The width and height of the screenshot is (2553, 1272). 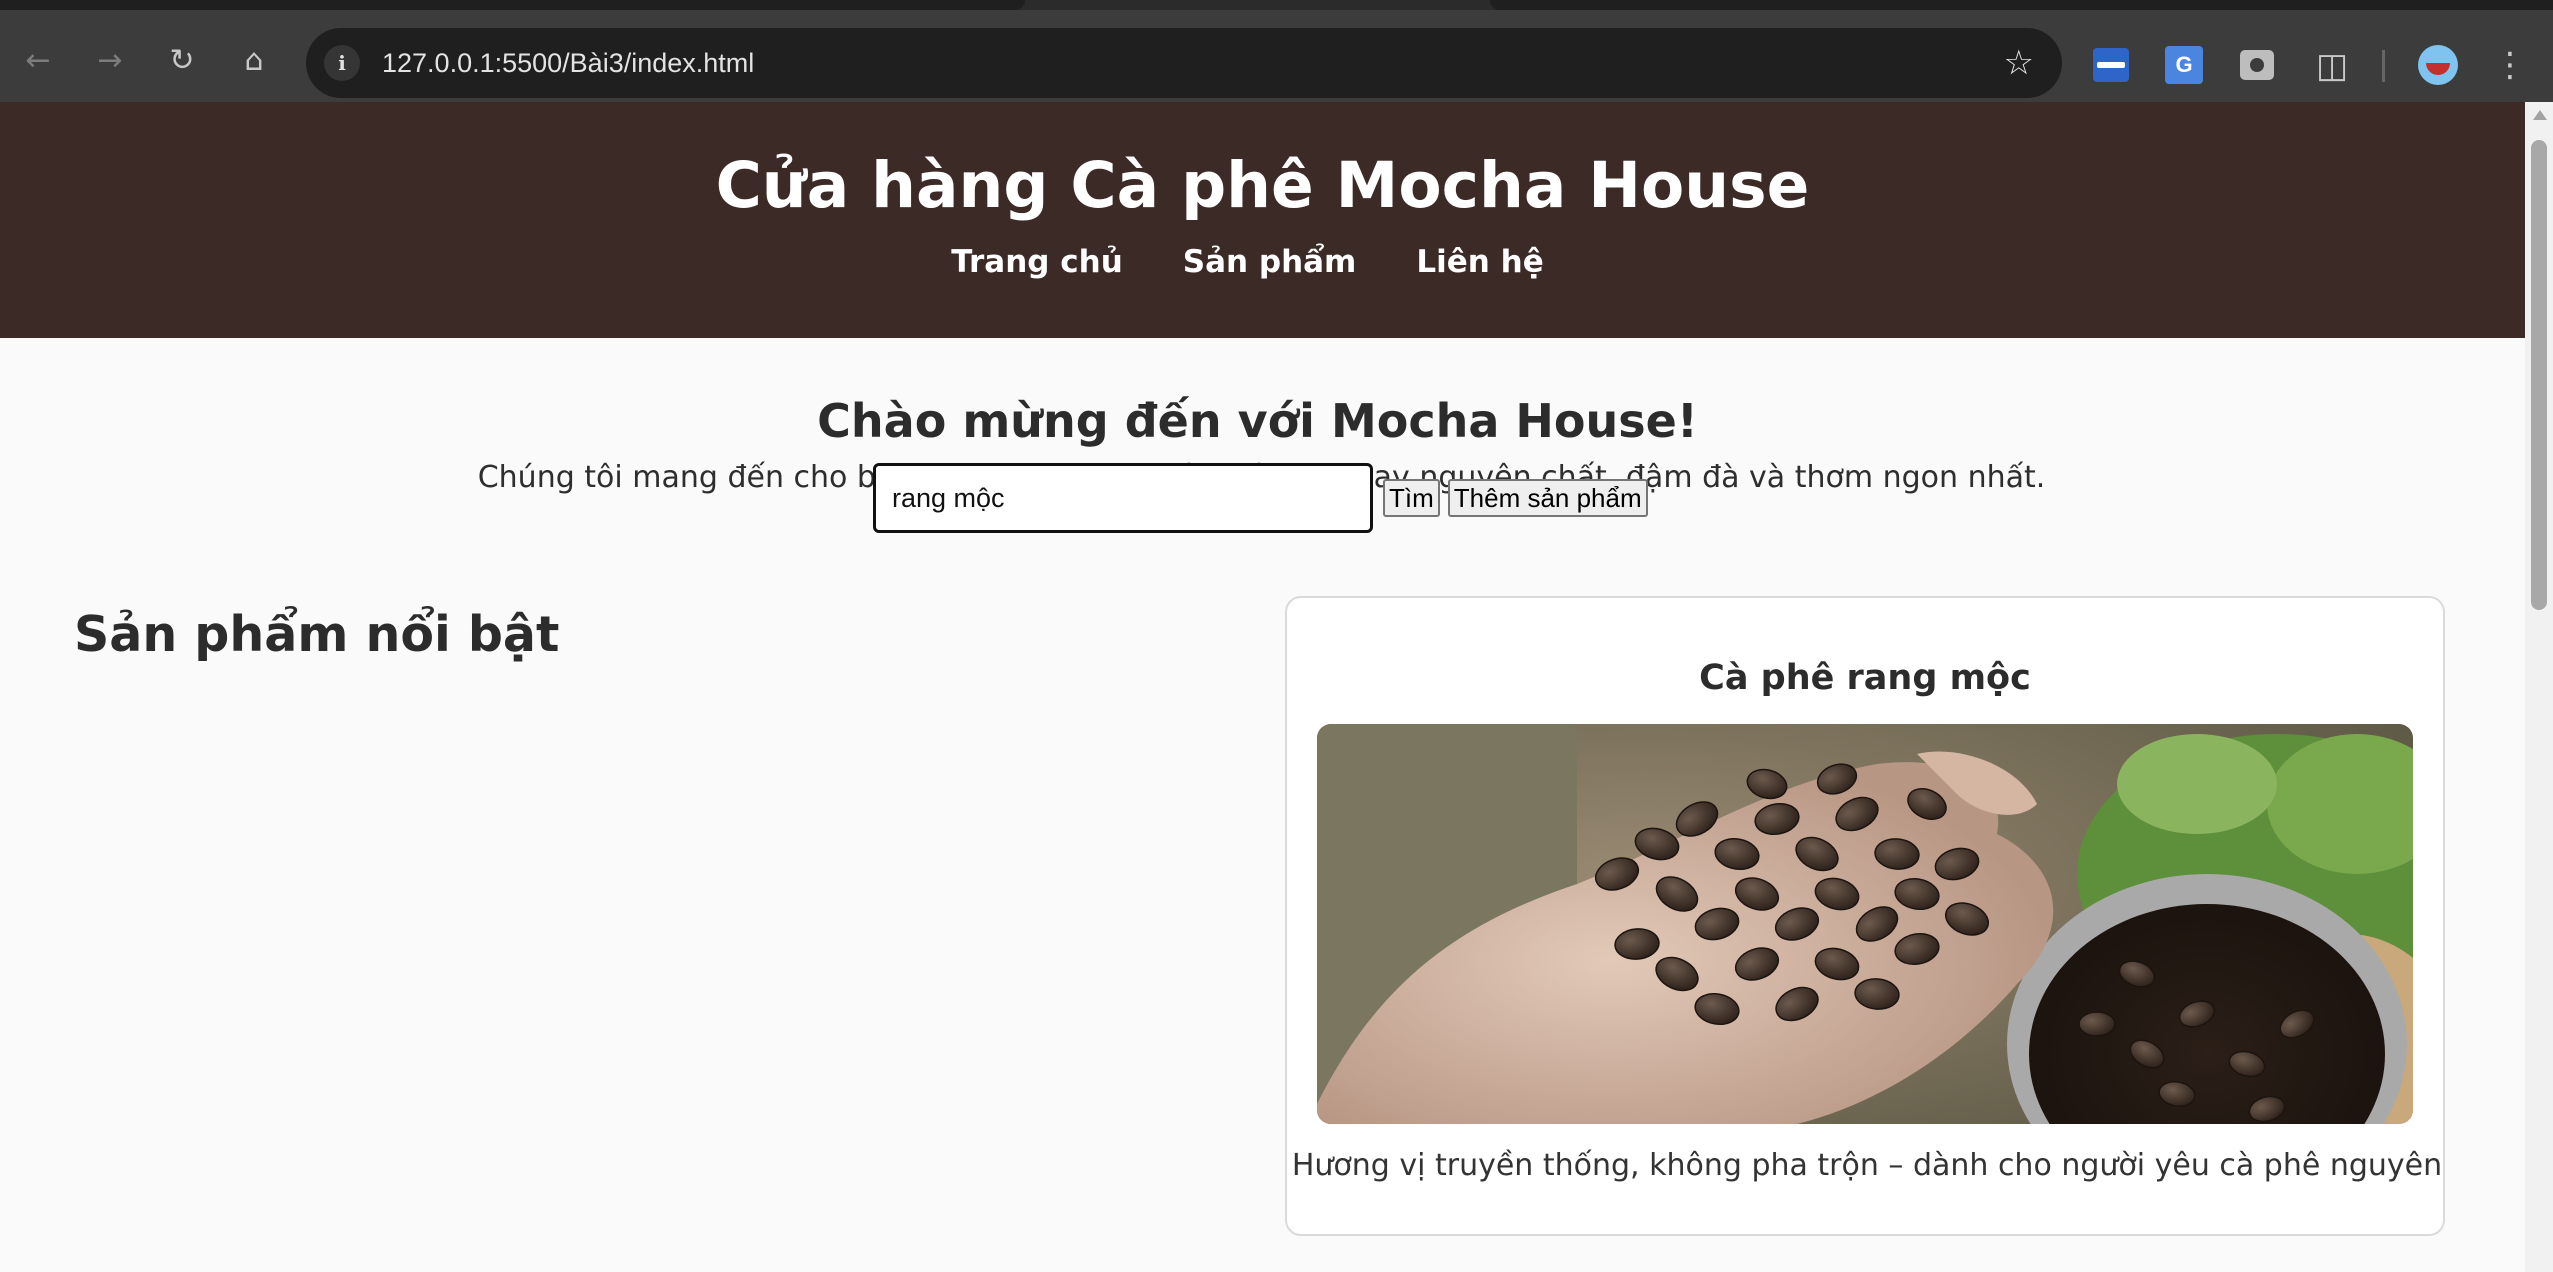 What do you see at coordinates (512, 5) in the screenshot?
I see `tab-left` at bounding box center [512, 5].